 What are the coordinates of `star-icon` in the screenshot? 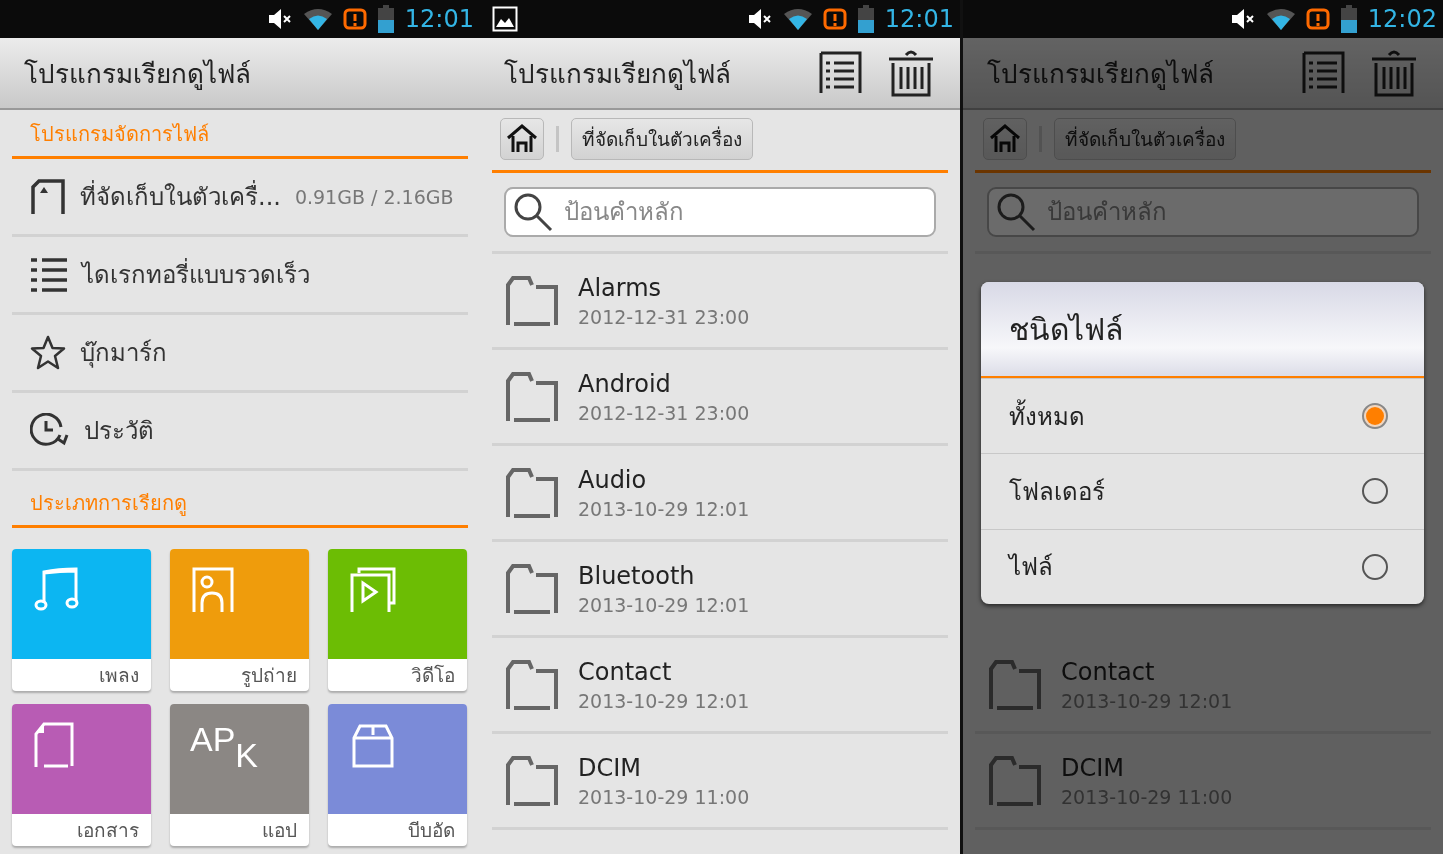 It's located at (48, 352).